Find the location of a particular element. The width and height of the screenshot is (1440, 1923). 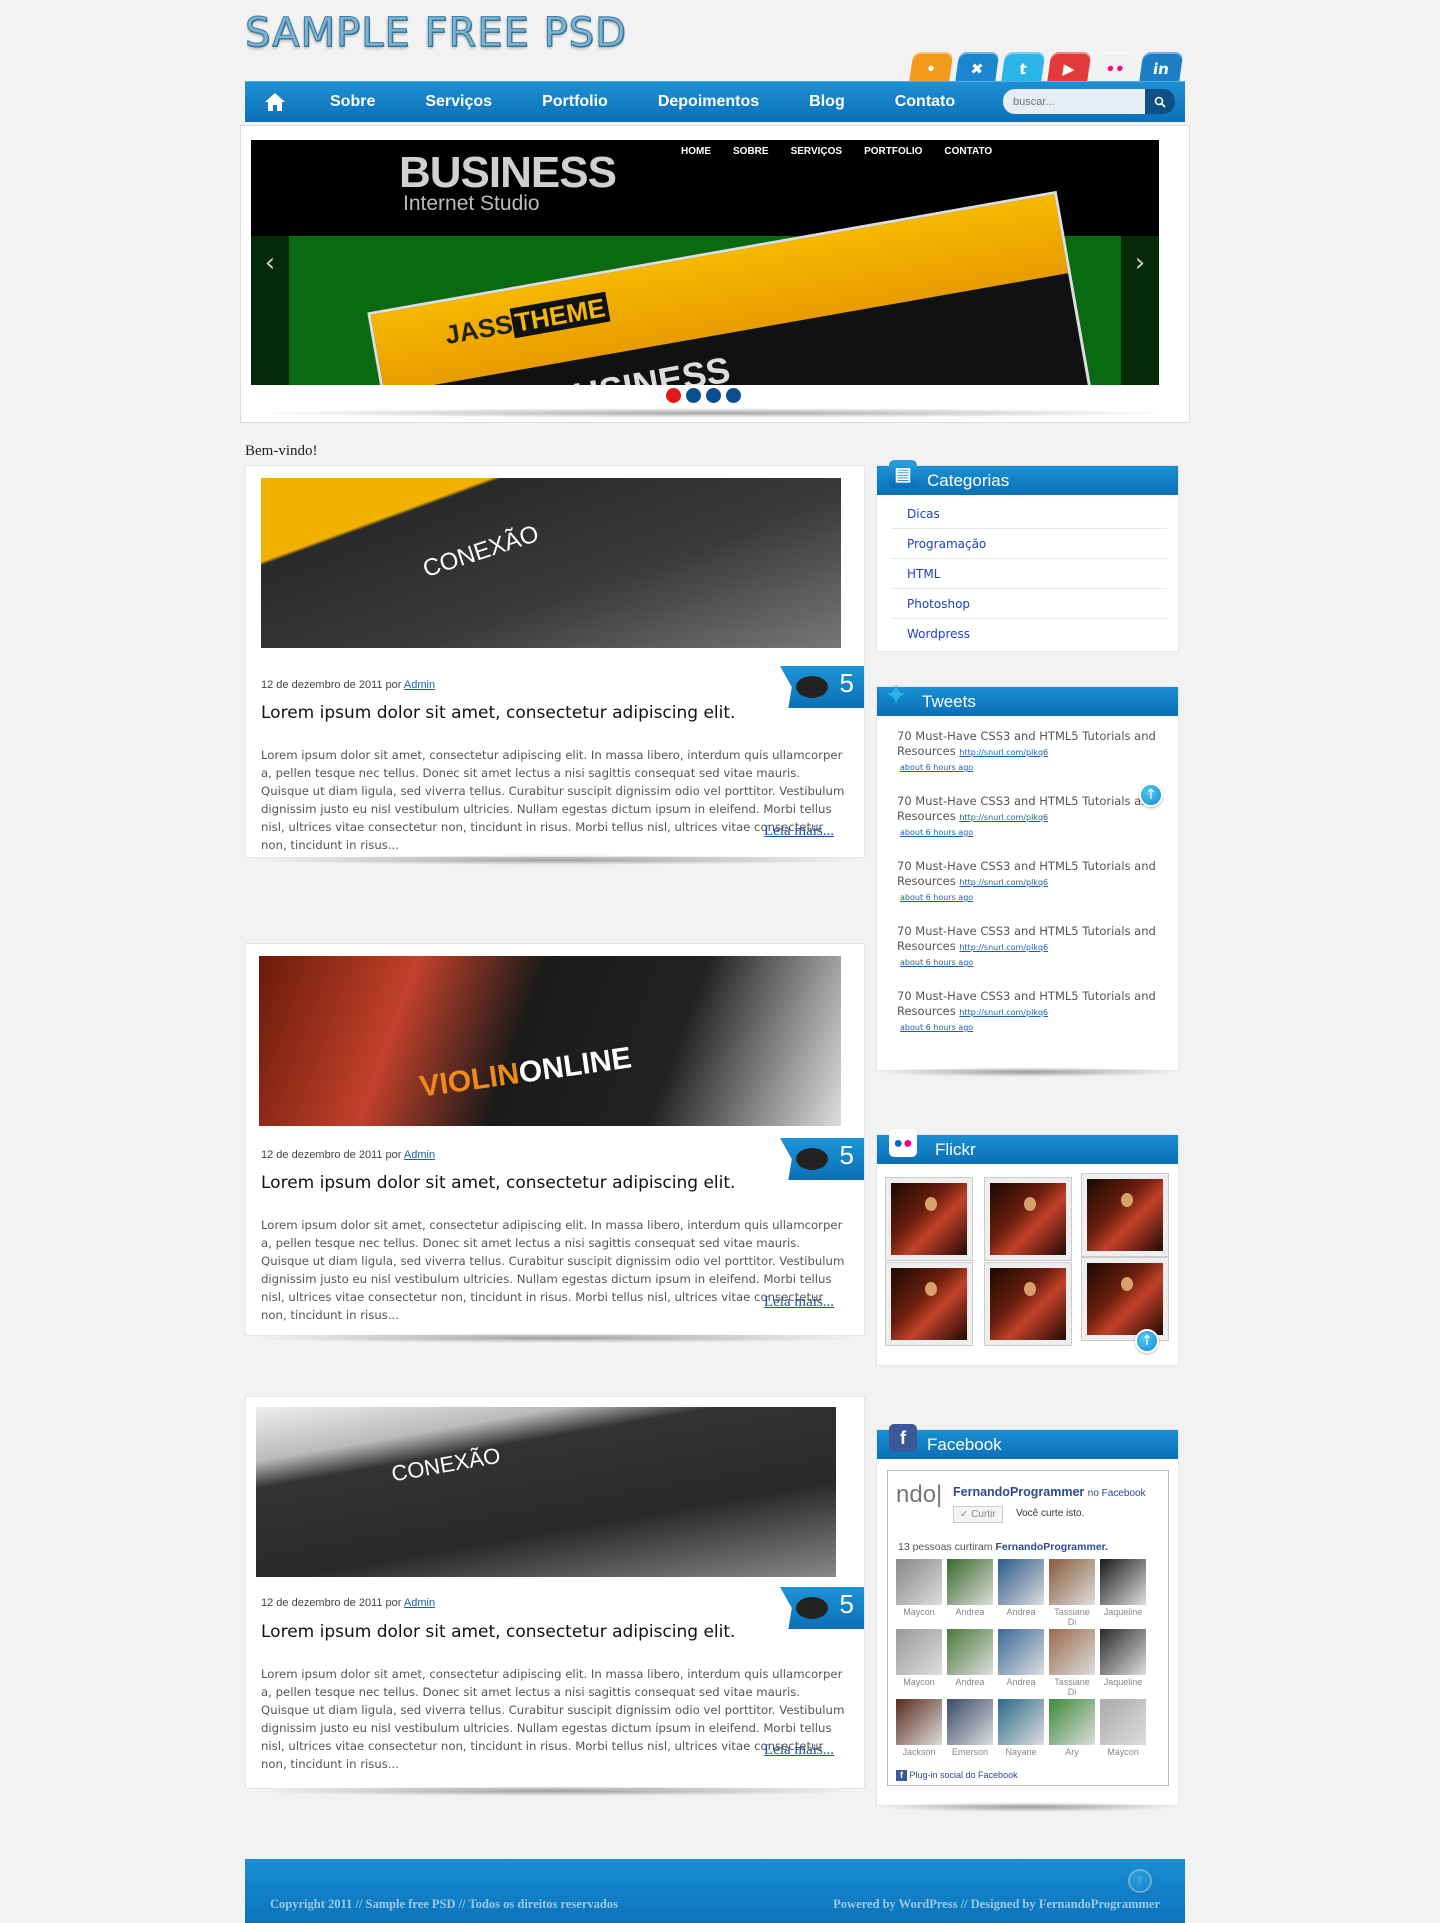

back-to-top-icon: ↑ is located at coordinates (1140, 1881).